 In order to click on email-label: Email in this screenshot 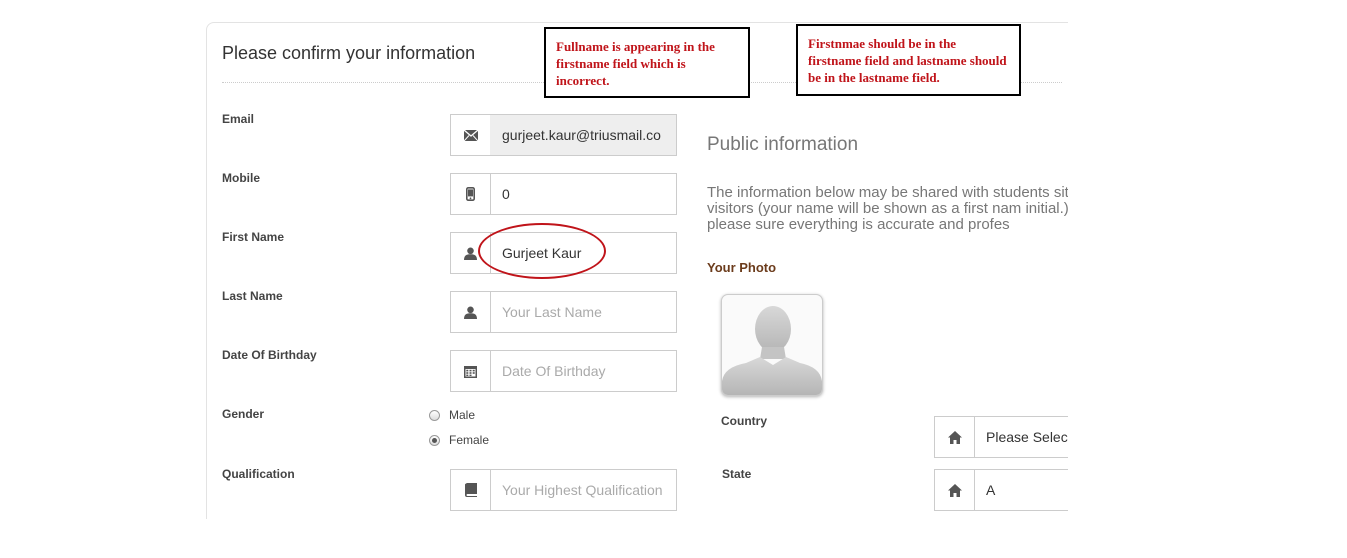, I will do `click(238, 119)`.